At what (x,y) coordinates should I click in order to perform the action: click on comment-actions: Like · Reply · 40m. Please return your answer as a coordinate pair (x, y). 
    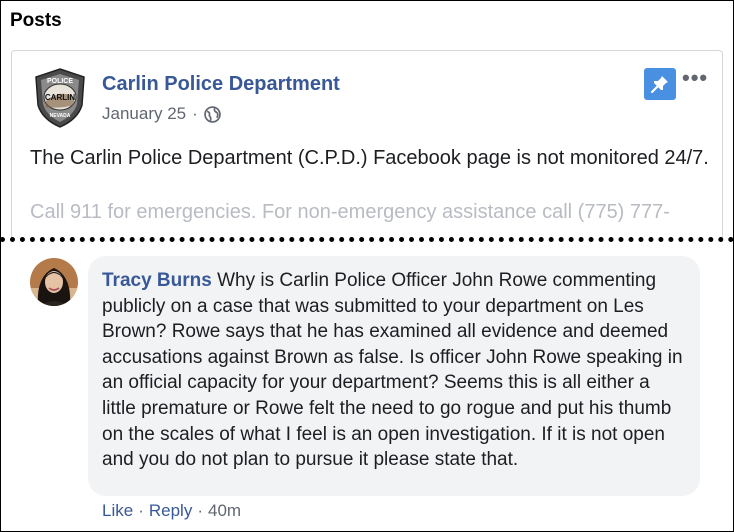
    Looking at the image, I should click on (171, 511).